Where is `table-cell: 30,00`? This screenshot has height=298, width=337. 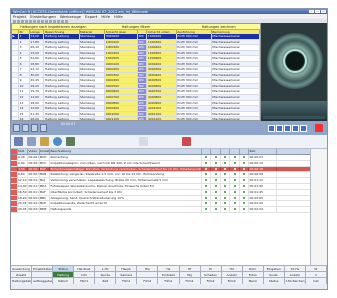
table-cell: 30,00 is located at coordinates (37, 75).